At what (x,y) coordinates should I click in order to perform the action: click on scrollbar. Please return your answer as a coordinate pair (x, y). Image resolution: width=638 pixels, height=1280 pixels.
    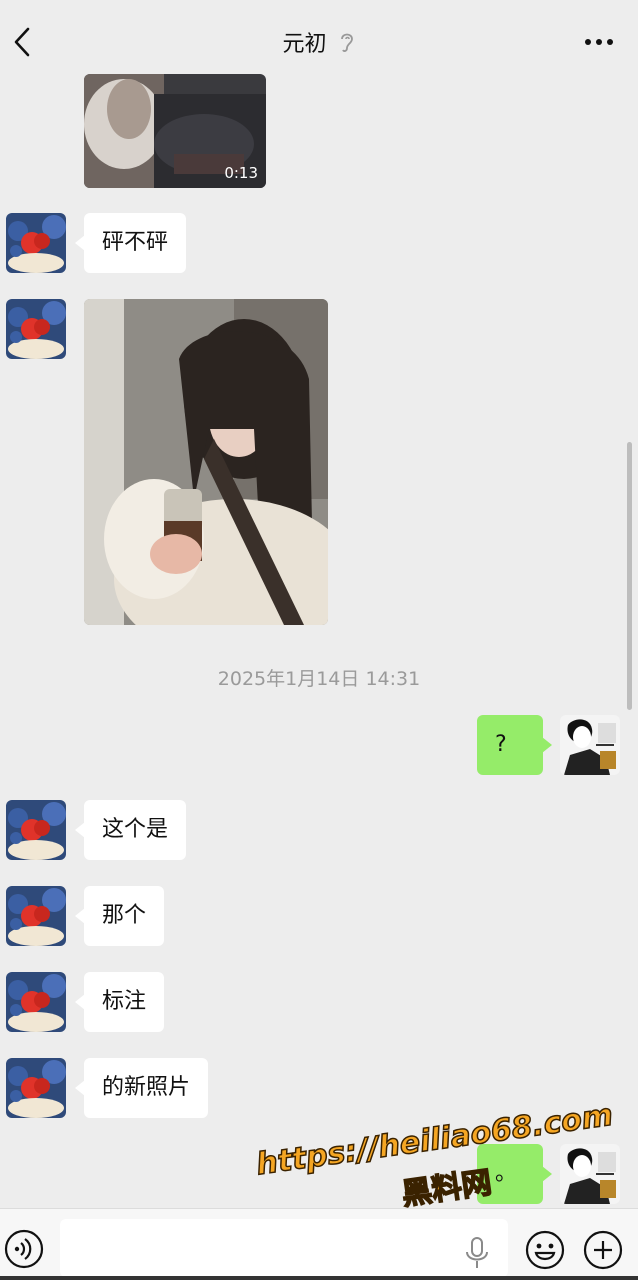
    Looking at the image, I should click on (629, 576).